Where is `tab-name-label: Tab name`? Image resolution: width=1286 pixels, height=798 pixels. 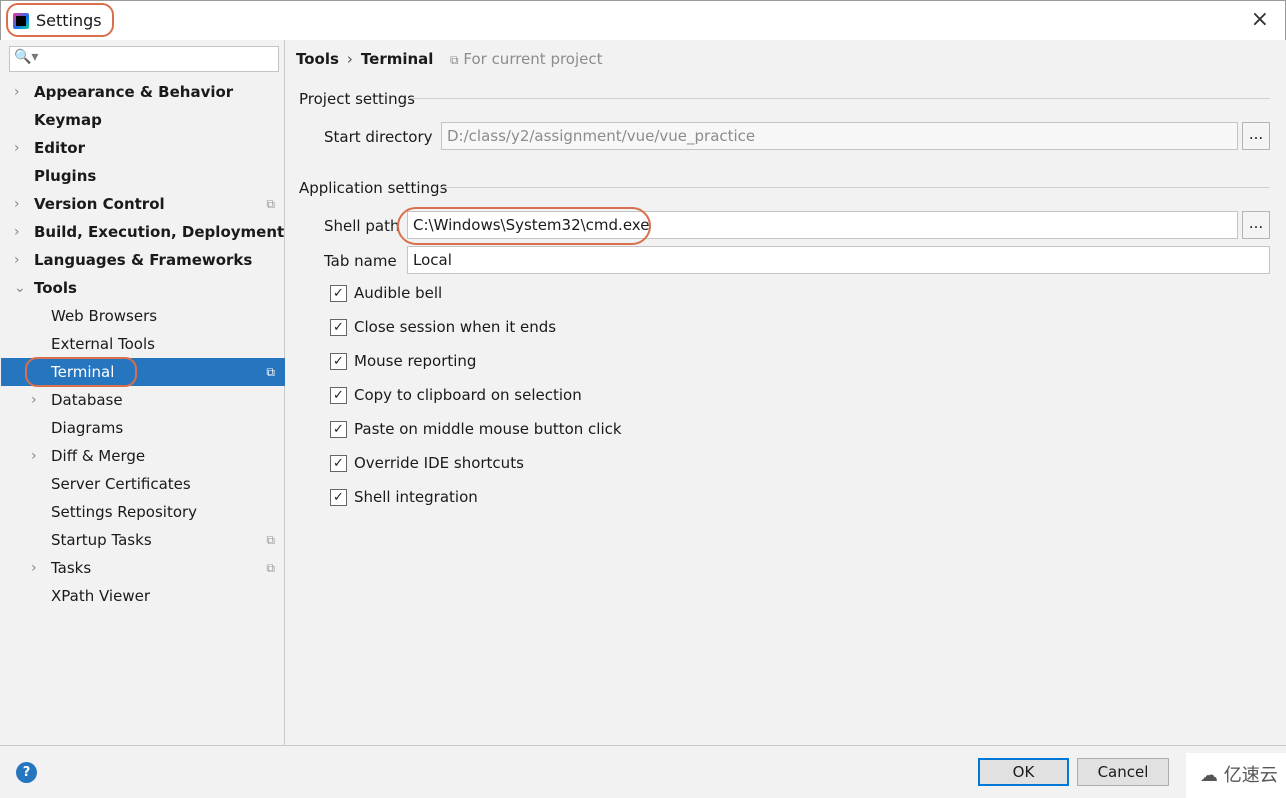
tab-name-label: Tab name is located at coordinates (360, 261).